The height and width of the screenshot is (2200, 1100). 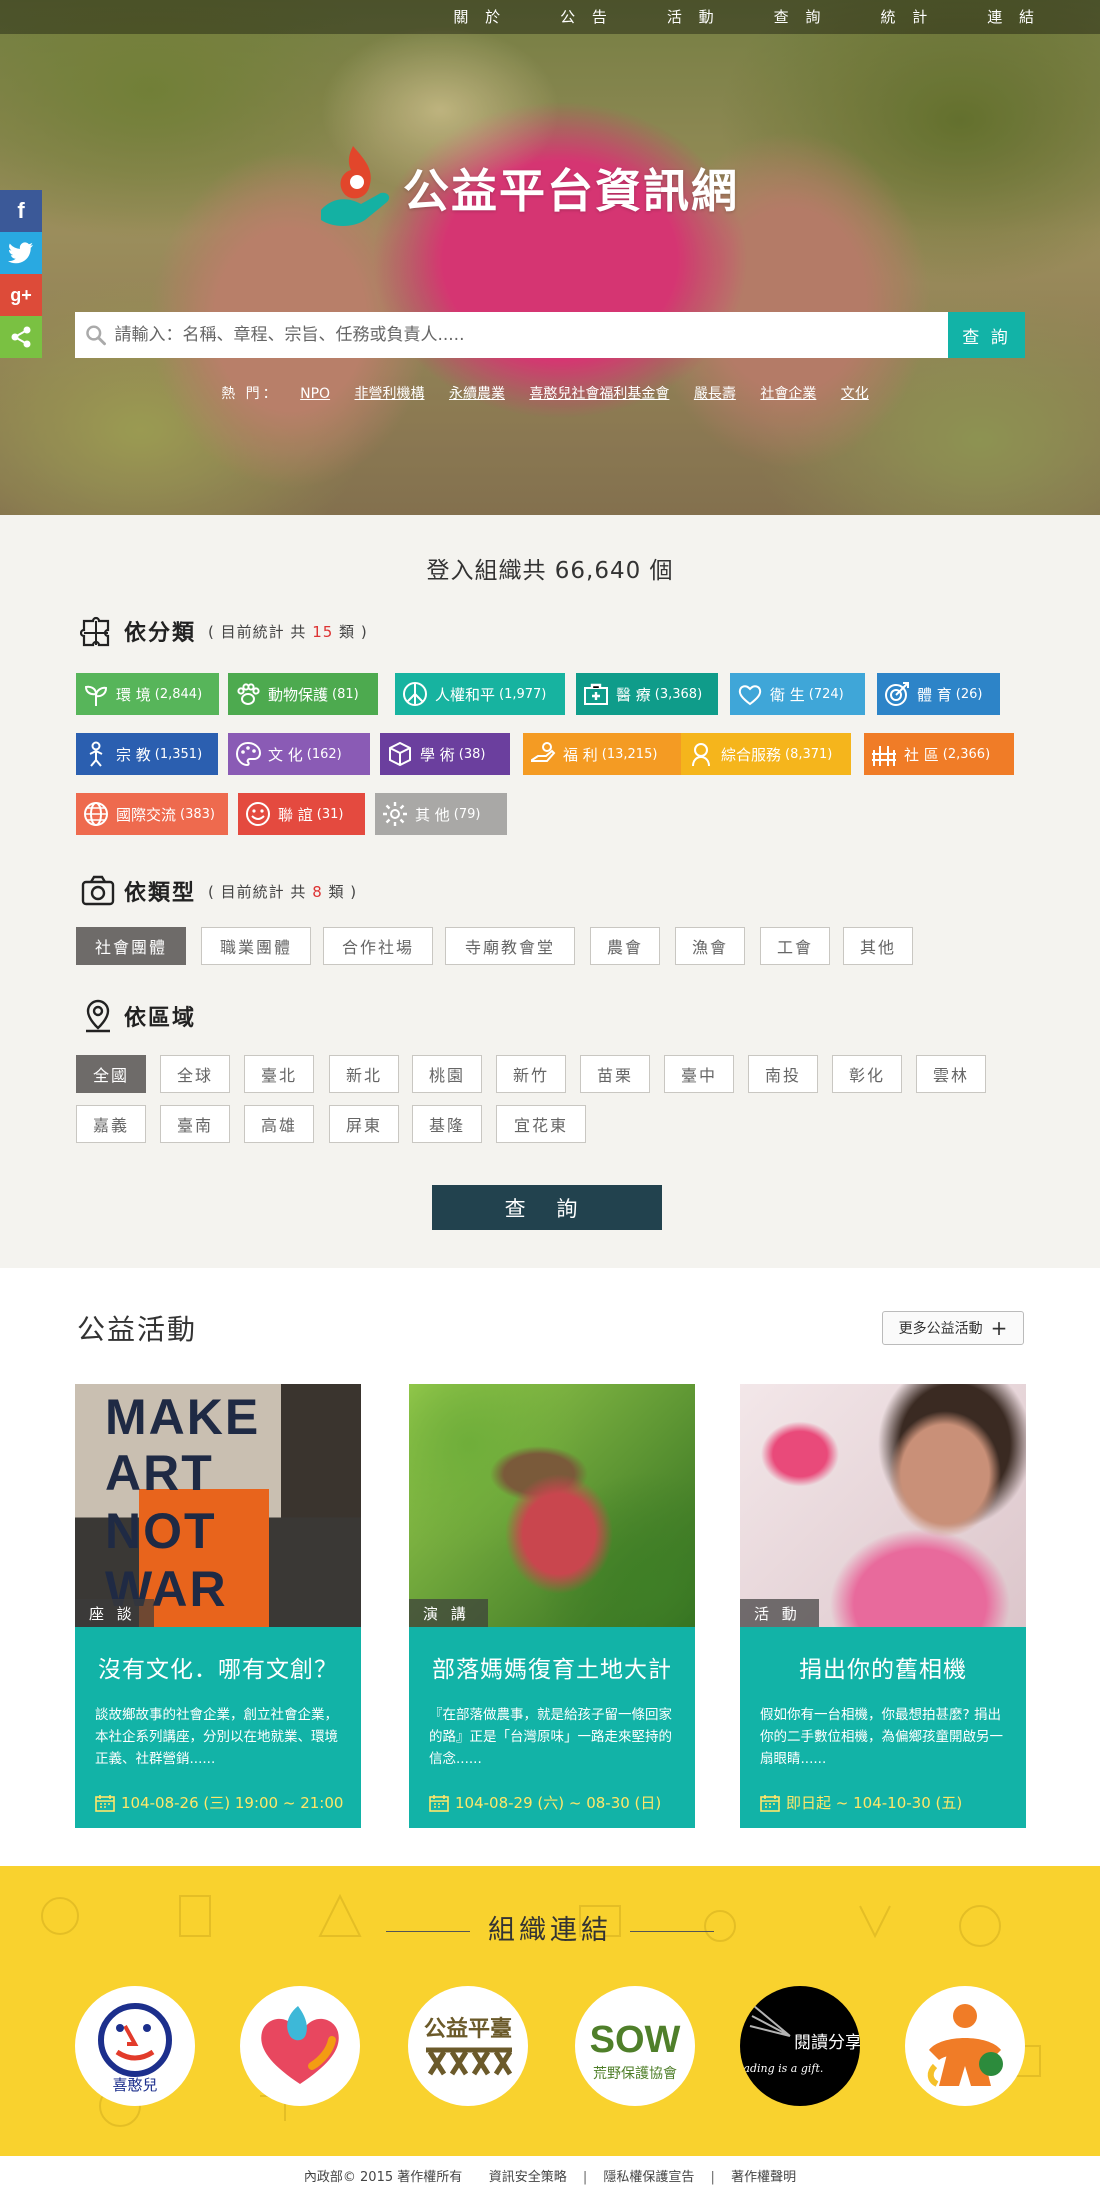 I want to click on region-chip: 新竹, so click(x=531, y=1074).